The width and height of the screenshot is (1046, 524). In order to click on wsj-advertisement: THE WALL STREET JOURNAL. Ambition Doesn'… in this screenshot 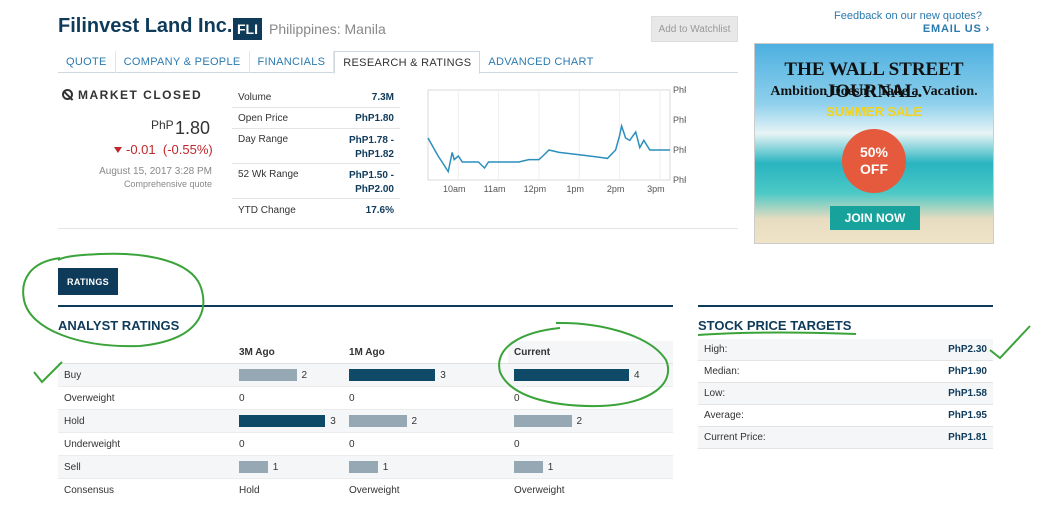, I will do `click(874, 143)`.